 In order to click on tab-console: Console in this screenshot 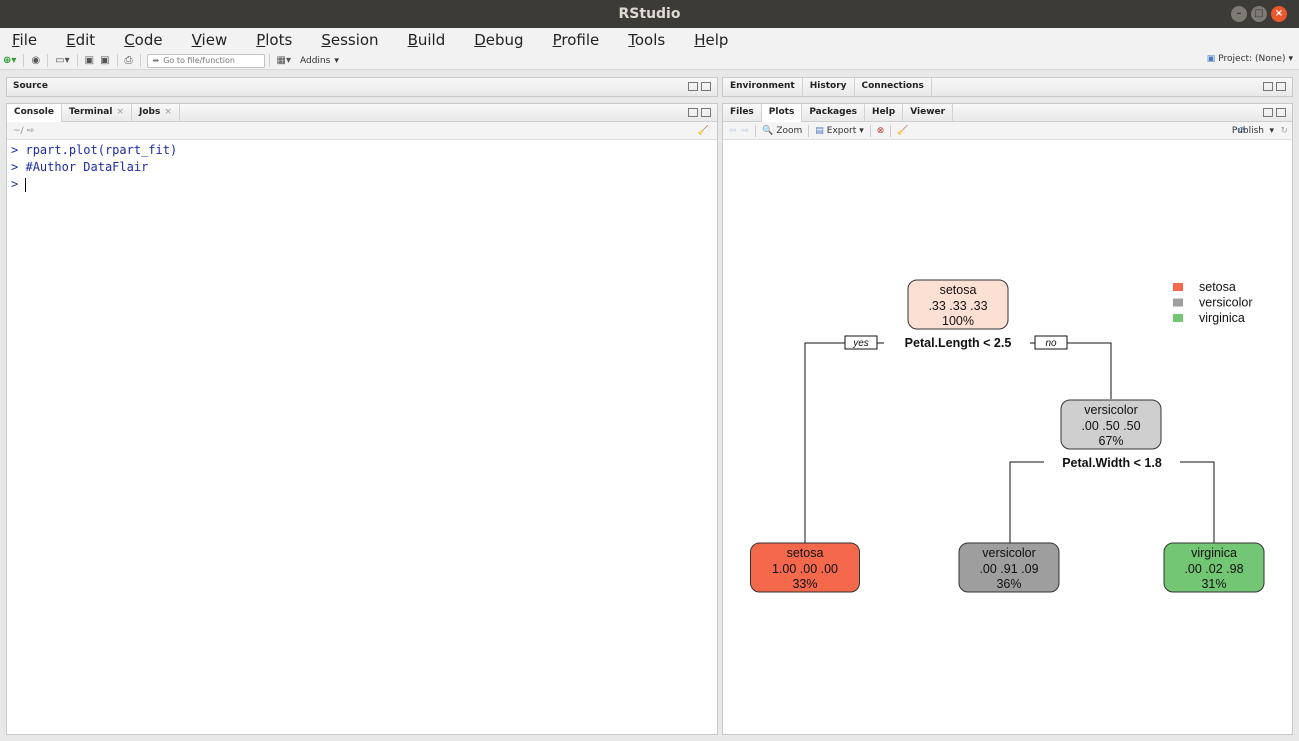, I will do `click(34, 113)`.